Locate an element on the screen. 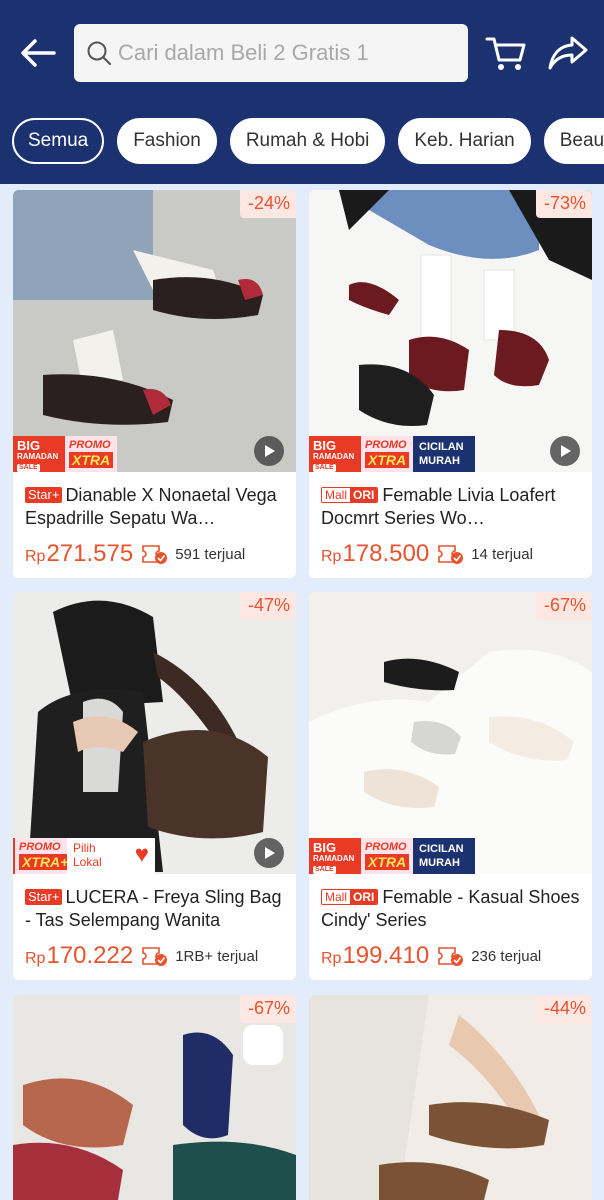 The height and width of the screenshot is (1200, 604). product-image: -44% is located at coordinates (450, 1097).